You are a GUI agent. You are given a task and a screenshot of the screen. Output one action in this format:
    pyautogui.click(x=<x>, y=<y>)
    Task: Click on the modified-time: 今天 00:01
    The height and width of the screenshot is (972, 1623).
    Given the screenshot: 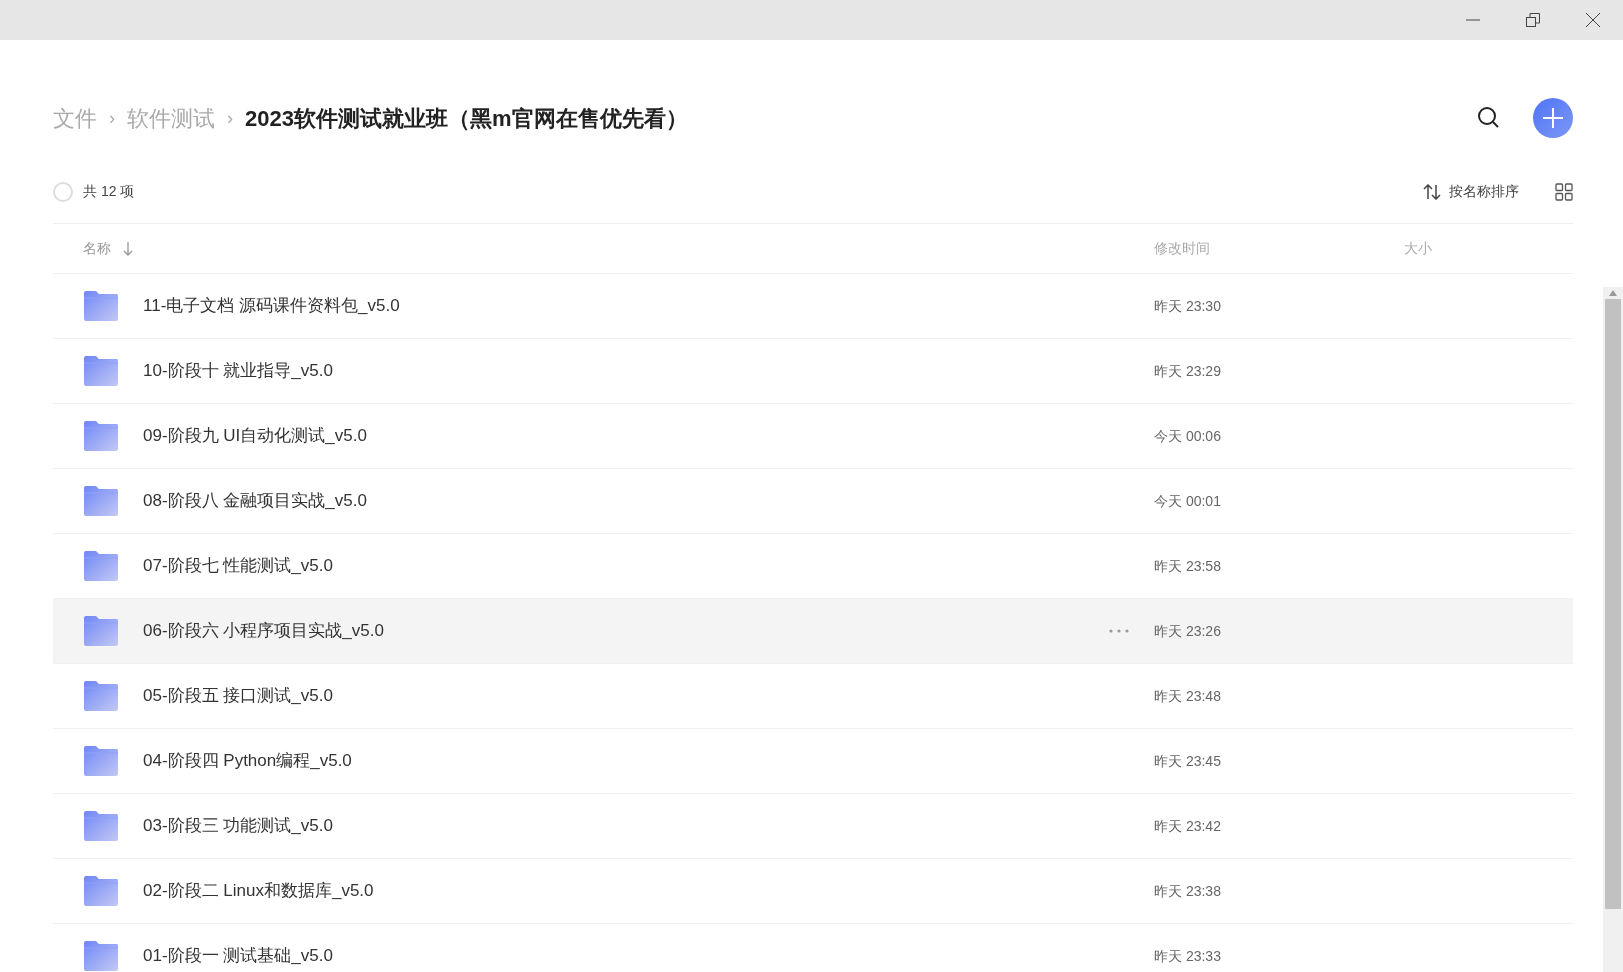 What is the action you would take?
    pyautogui.click(x=1187, y=501)
    